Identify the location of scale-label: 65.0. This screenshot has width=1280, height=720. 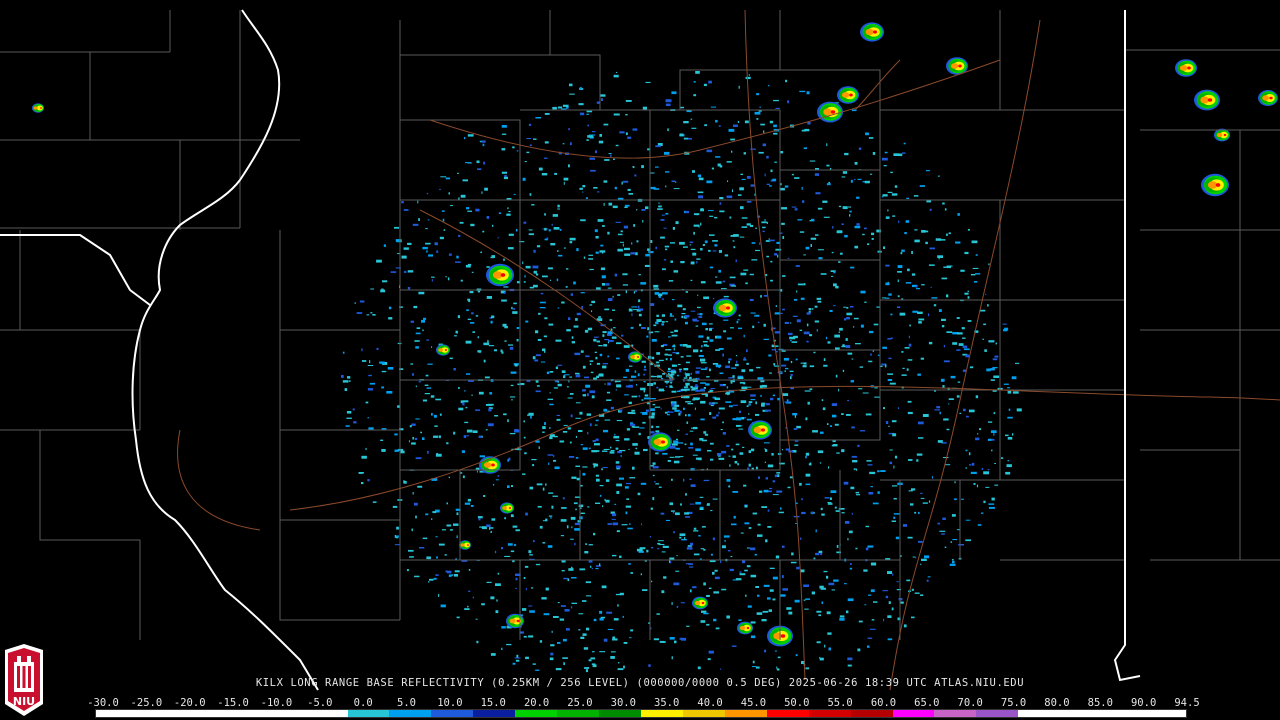
(927, 703).